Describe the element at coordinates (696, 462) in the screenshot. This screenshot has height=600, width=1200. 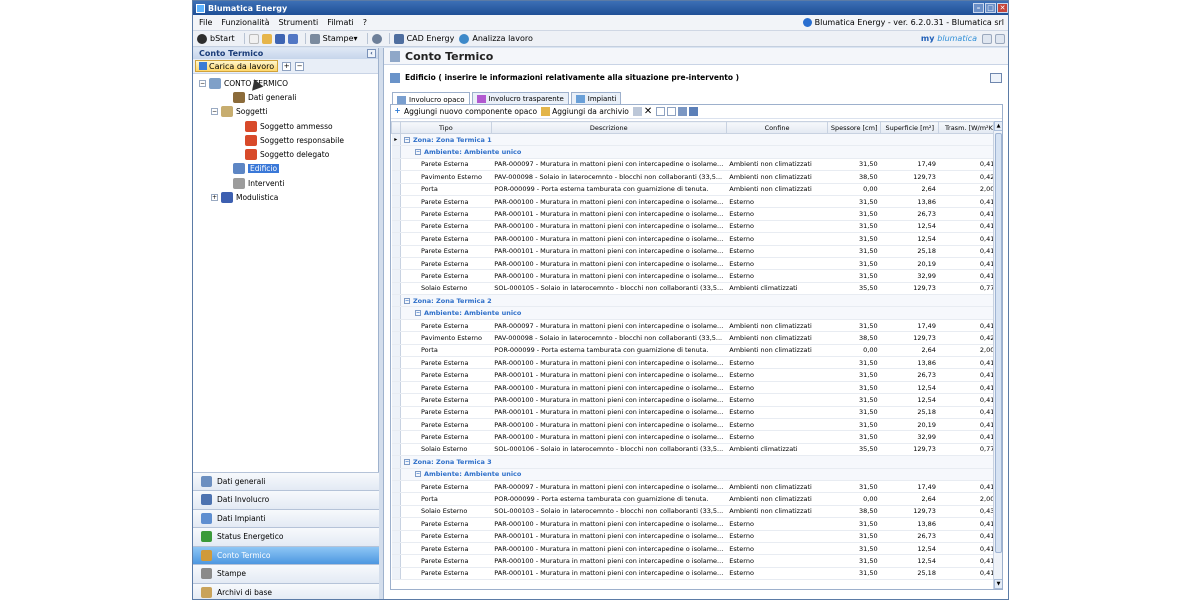
I see `zone-group-row: − Zona: Zona Termica 3` at that location.